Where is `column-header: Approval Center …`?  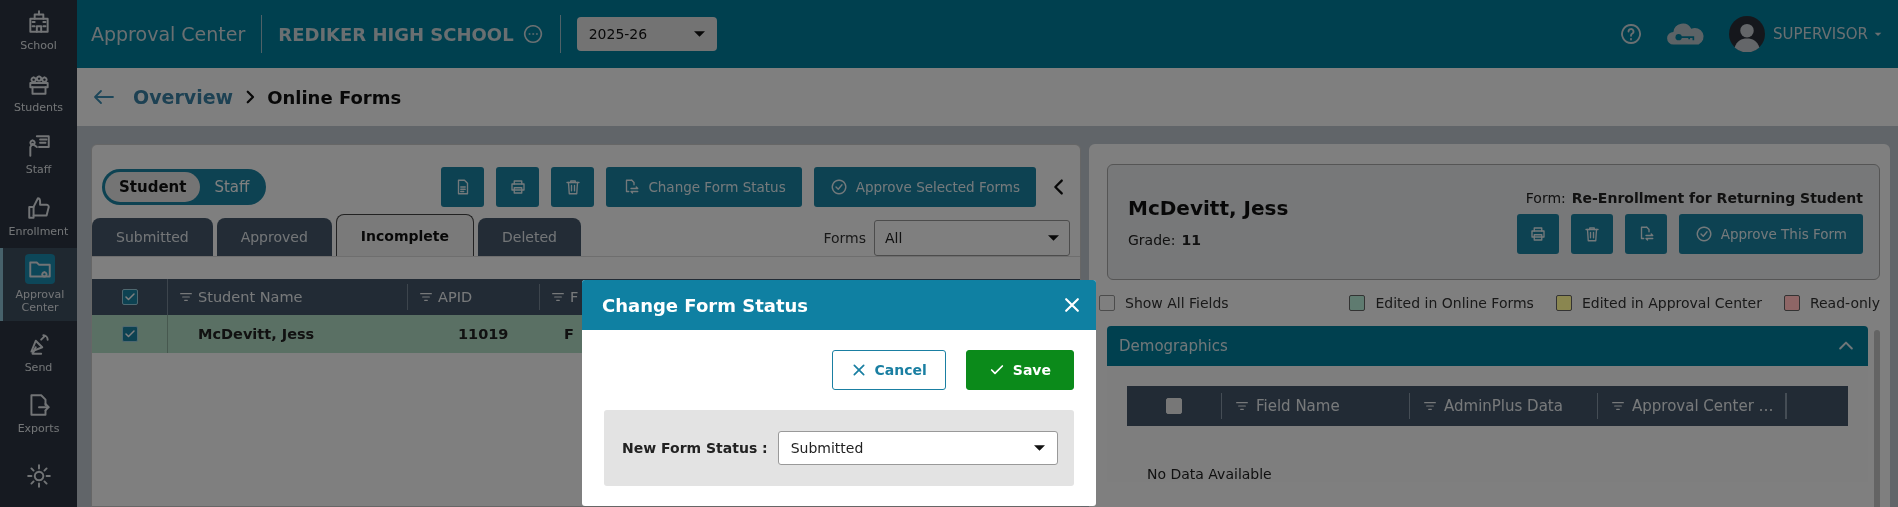
column-header: Approval Center … is located at coordinates (1703, 406).